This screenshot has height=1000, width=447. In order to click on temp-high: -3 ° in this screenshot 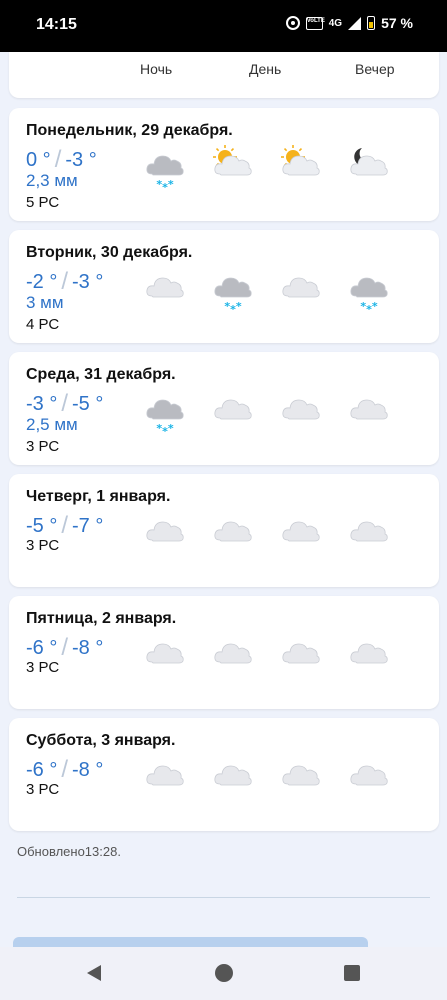, I will do `click(42, 403)`.